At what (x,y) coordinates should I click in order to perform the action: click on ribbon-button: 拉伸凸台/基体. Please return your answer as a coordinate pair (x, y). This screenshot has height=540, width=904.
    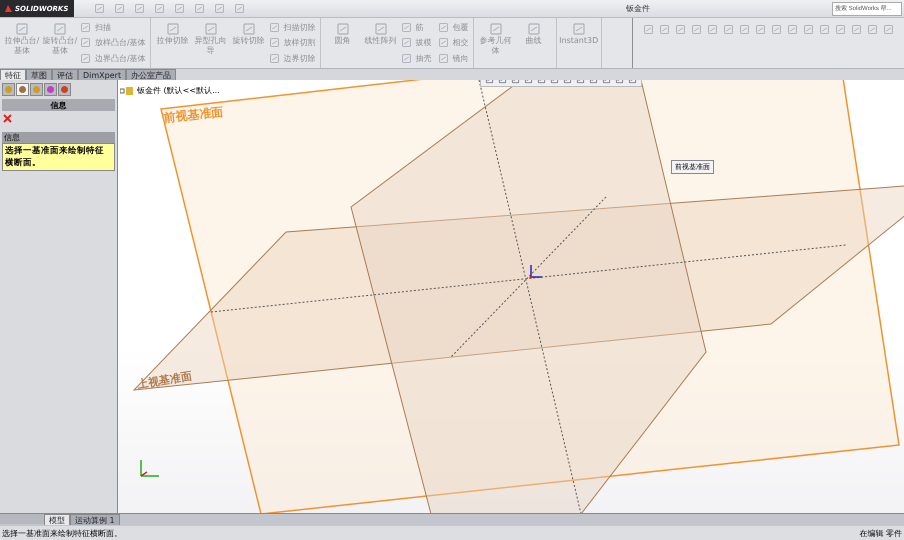
    Looking at the image, I should click on (22, 43).